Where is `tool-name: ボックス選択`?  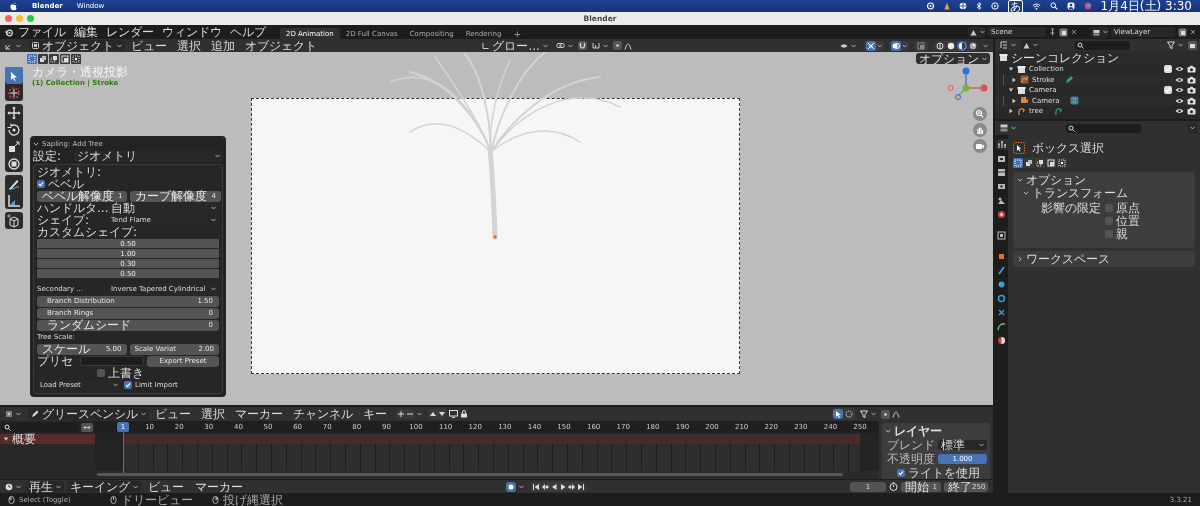
tool-name: ボックス選択 is located at coordinates (1068, 148).